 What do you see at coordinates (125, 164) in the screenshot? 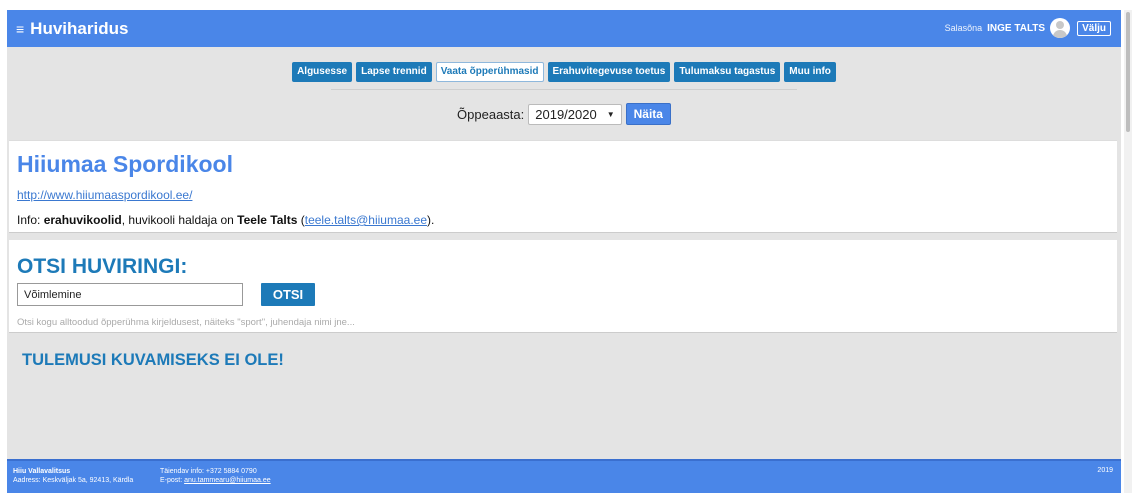
I see `school-title: Hiiumaa Spordikool` at bounding box center [125, 164].